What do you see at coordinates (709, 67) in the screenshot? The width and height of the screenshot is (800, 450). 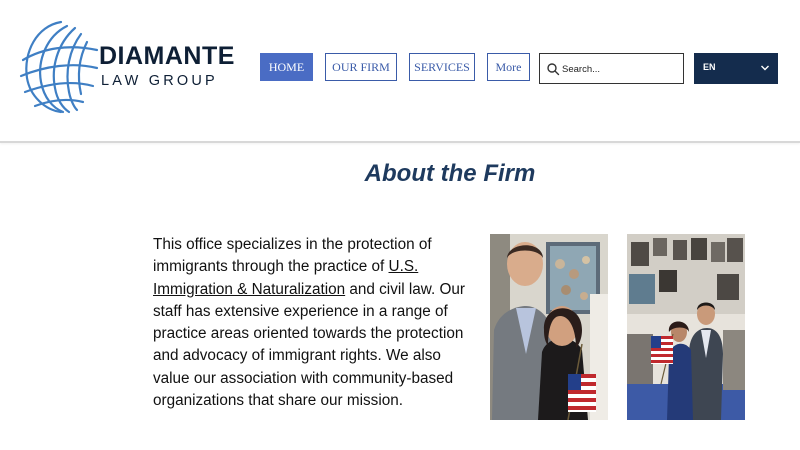 I see `language-label: EN` at bounding box center [709, 67].